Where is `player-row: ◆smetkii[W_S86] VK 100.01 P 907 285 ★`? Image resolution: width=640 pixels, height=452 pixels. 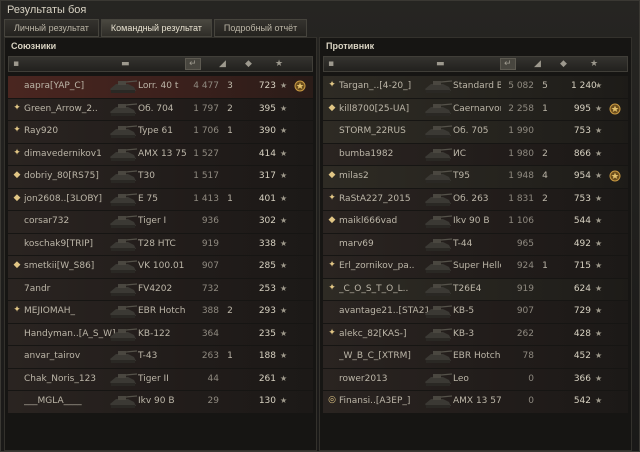 player-row: ◆smetkii[W_S86] VK 100.01 P 907 285 ★ is located at coordinates (160, 267).